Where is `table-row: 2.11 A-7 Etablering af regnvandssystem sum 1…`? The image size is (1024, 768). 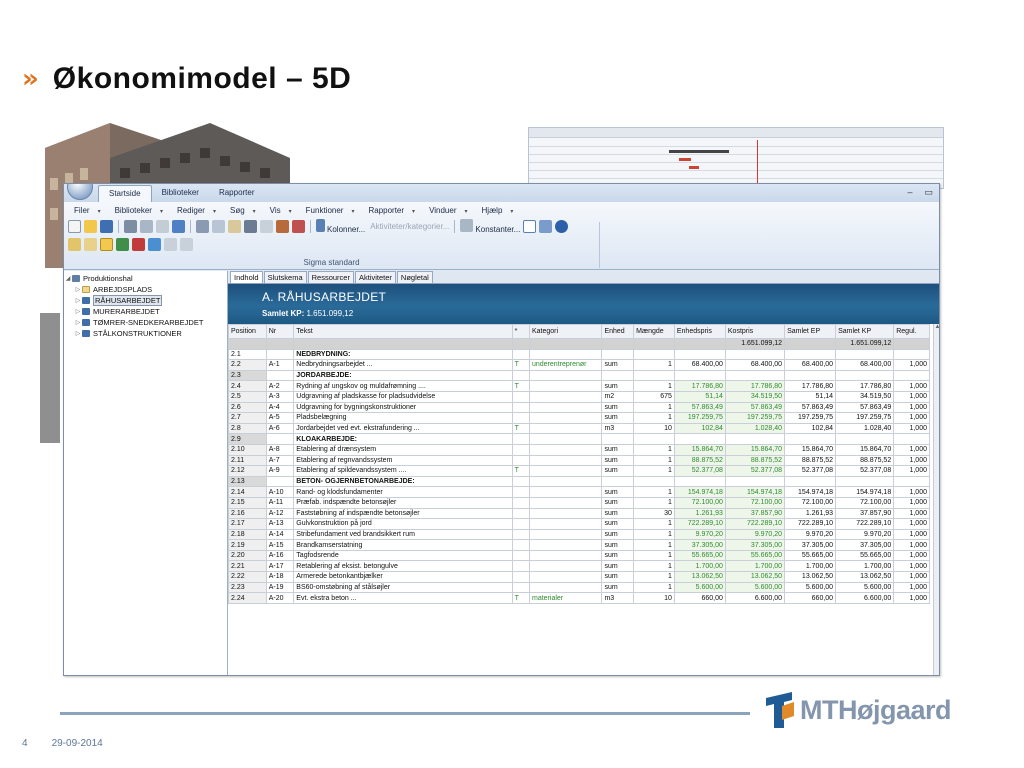
table-row: 2.11 A-7 Etablering af regnvandssystem sum 1… is located at coordinates (579, 460).